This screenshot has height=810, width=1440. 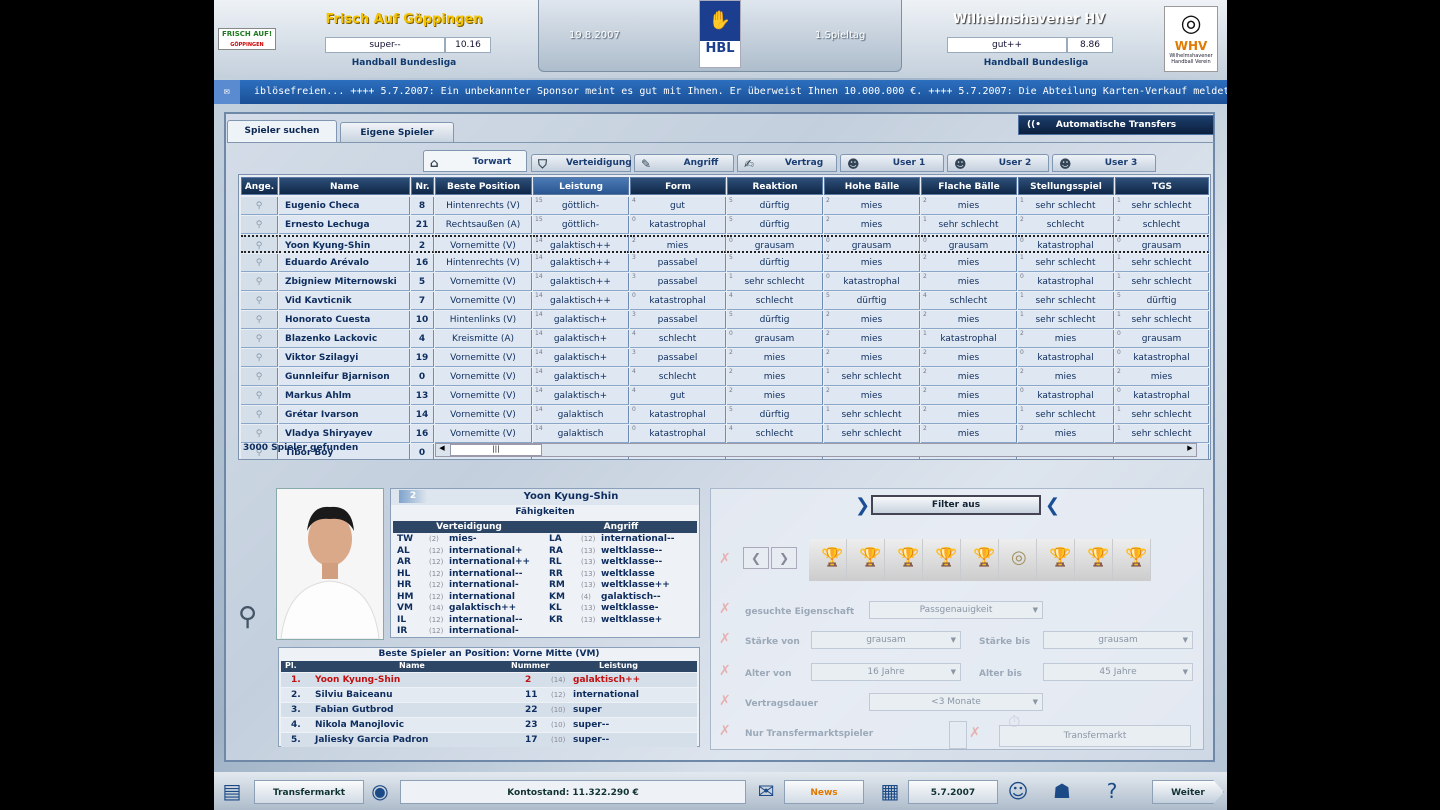 What do you see at coordinates (309, 792) in the screenshot?
I see `transfermarkt-button: Transfermarkt` at bounding box center [309, 792].